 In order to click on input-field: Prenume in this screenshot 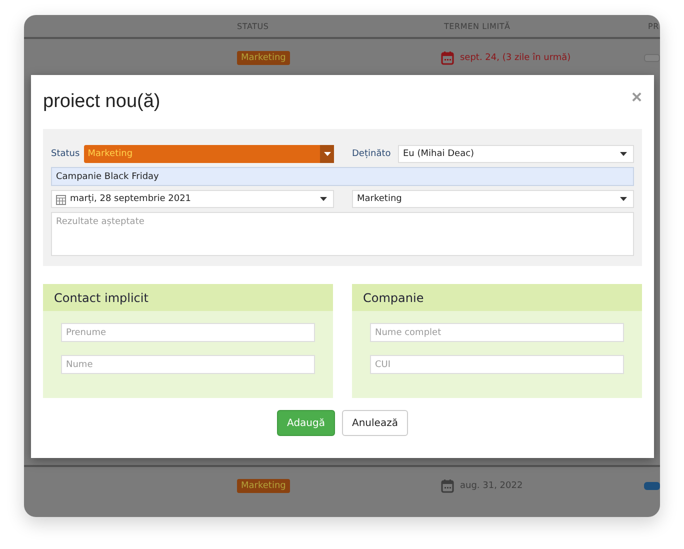, I will do `click(188, 332)`.